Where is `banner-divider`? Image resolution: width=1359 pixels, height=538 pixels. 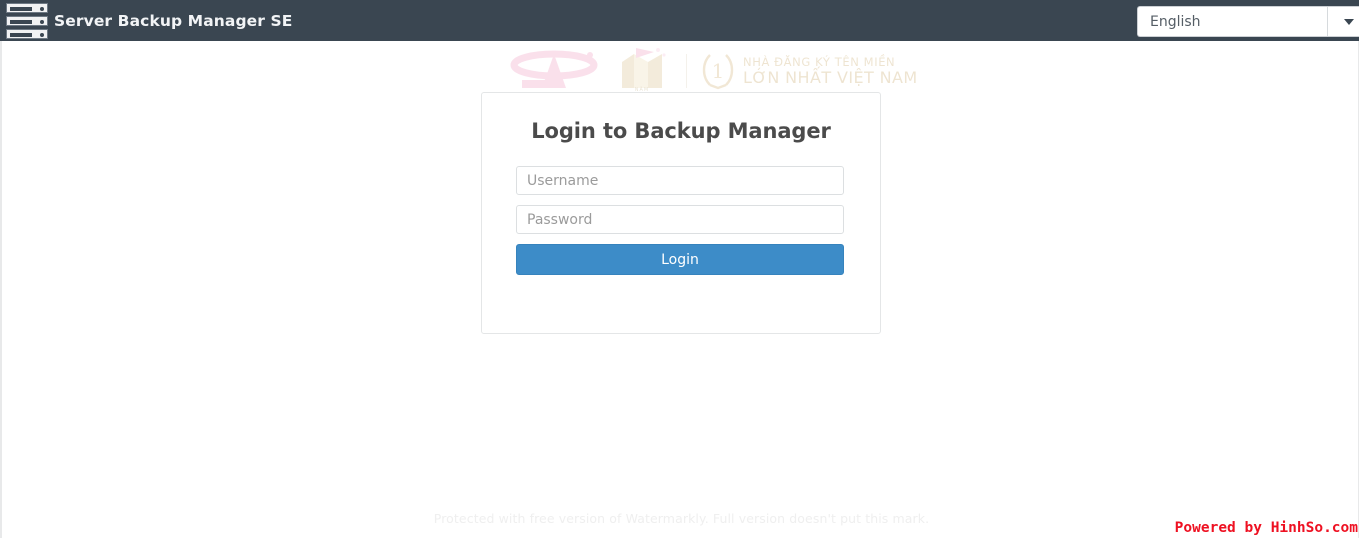 banner-divider is located at coordinates (686, 71).